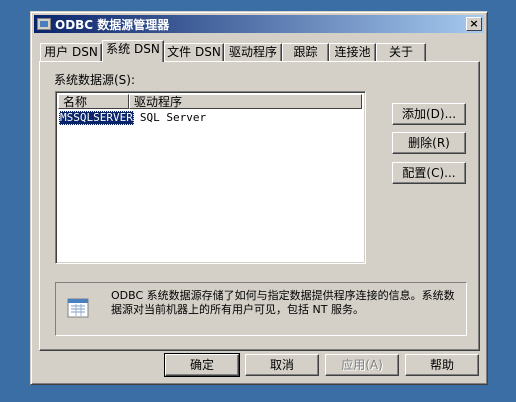  What do you see at coordinates (78, 308) in the screenshot?
I see `odbc-datasource-icon` at bounding box center [78, 308].